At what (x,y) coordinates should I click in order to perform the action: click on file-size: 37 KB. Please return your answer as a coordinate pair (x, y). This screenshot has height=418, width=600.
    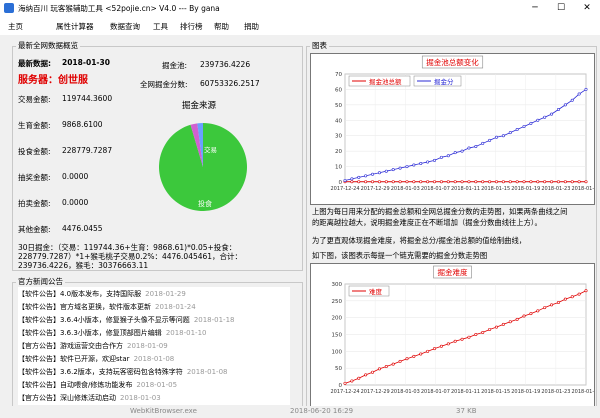
    Looking at the image, I should click on (466, 411).